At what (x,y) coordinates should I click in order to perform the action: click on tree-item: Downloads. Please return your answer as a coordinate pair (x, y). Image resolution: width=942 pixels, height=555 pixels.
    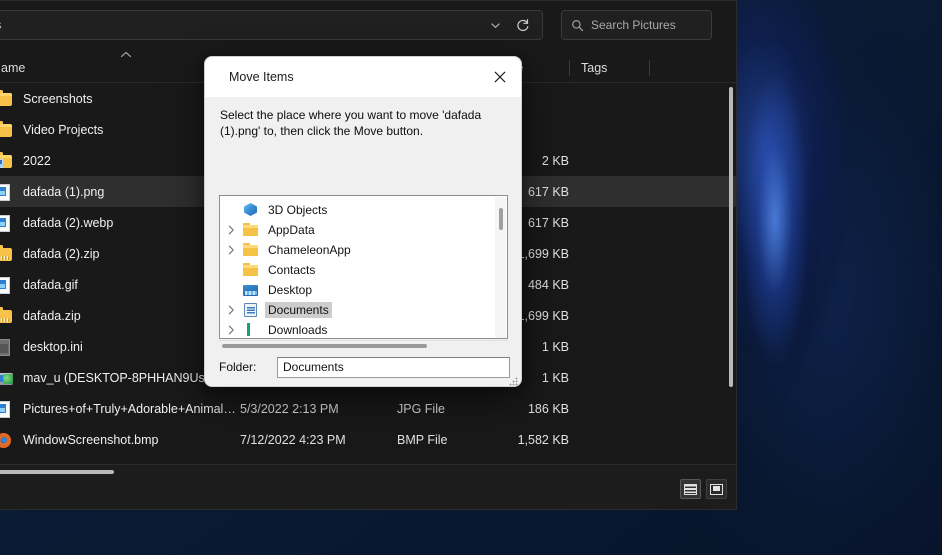
    Looking at the image, I should click on (363, 329).